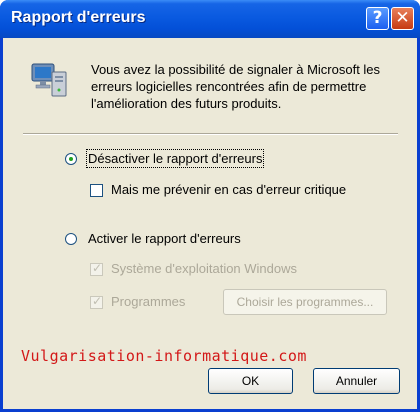 This screenshot has height=412, width=420. What do you see at coordinates (164, 356) in the screenshot?
I see `watermark-text: Vulgarisation-informatique.com` at bounding box center [164, 356].